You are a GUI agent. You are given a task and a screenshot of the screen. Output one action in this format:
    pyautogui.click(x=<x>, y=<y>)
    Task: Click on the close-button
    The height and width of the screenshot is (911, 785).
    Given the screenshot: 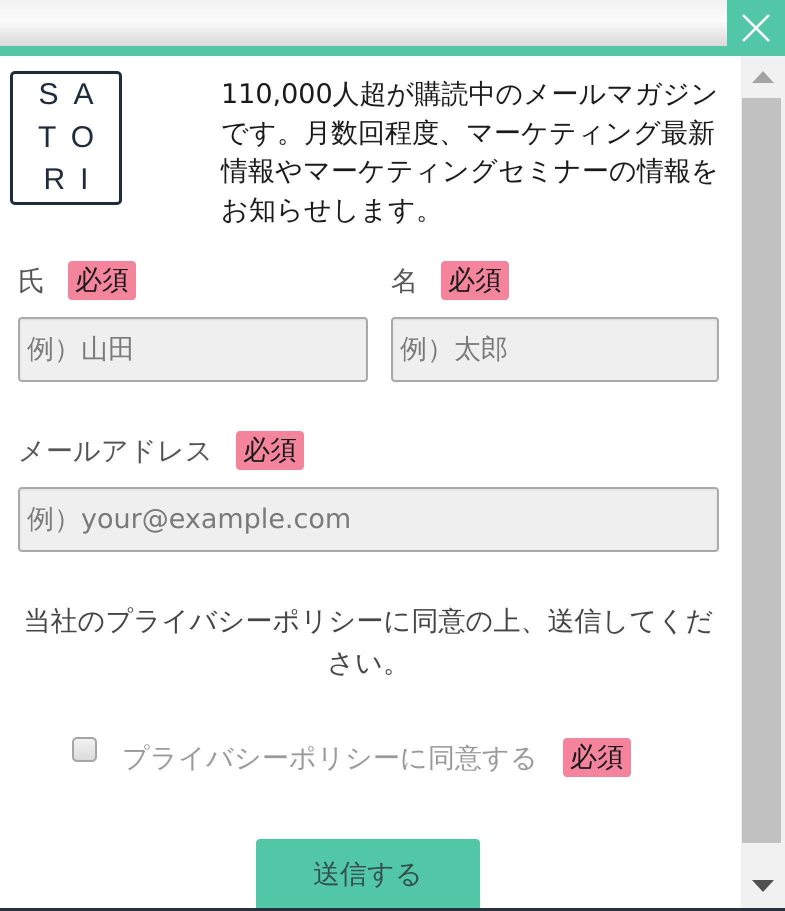 What is the action you would take?
    pyautogui.click(x=756, y=28)
    